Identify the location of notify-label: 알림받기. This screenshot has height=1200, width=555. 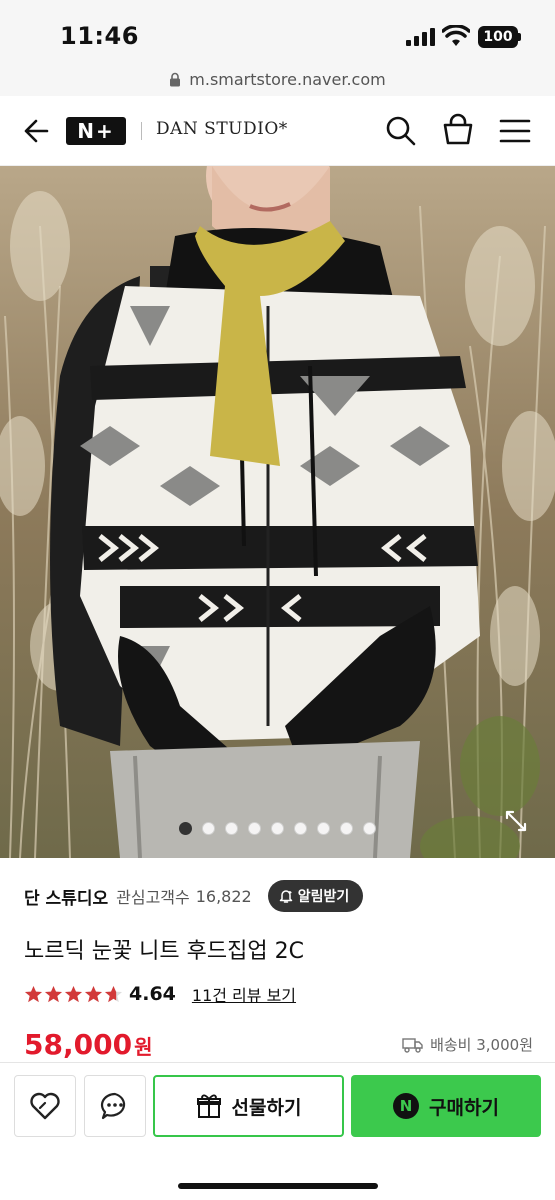
(323, 897).